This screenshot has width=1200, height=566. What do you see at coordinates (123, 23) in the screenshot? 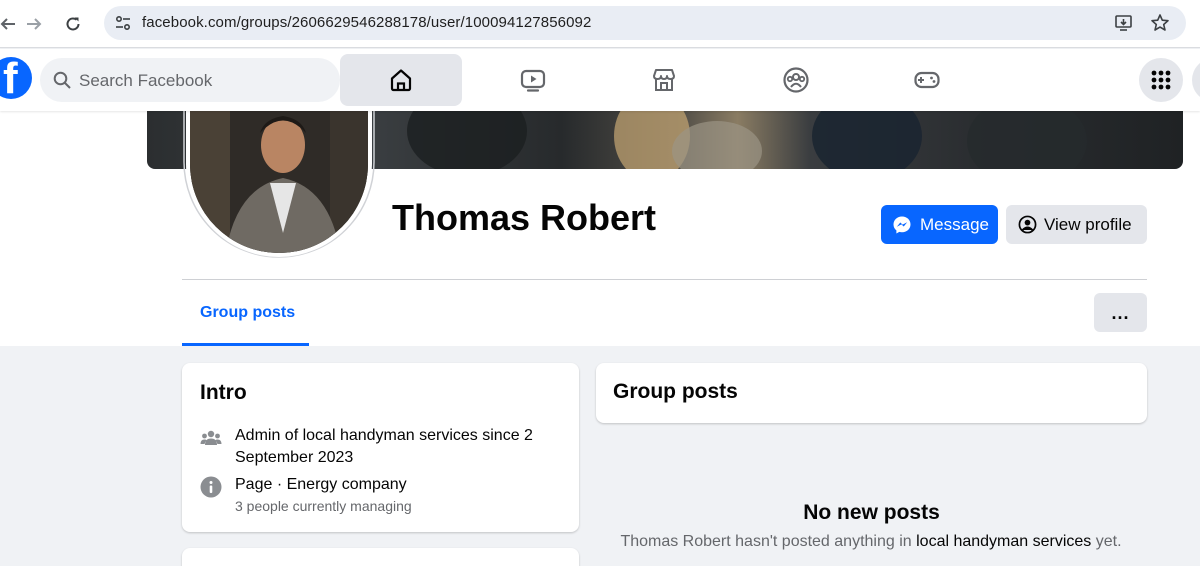
I see `site-info-icon` at bounding box center [123, 23].